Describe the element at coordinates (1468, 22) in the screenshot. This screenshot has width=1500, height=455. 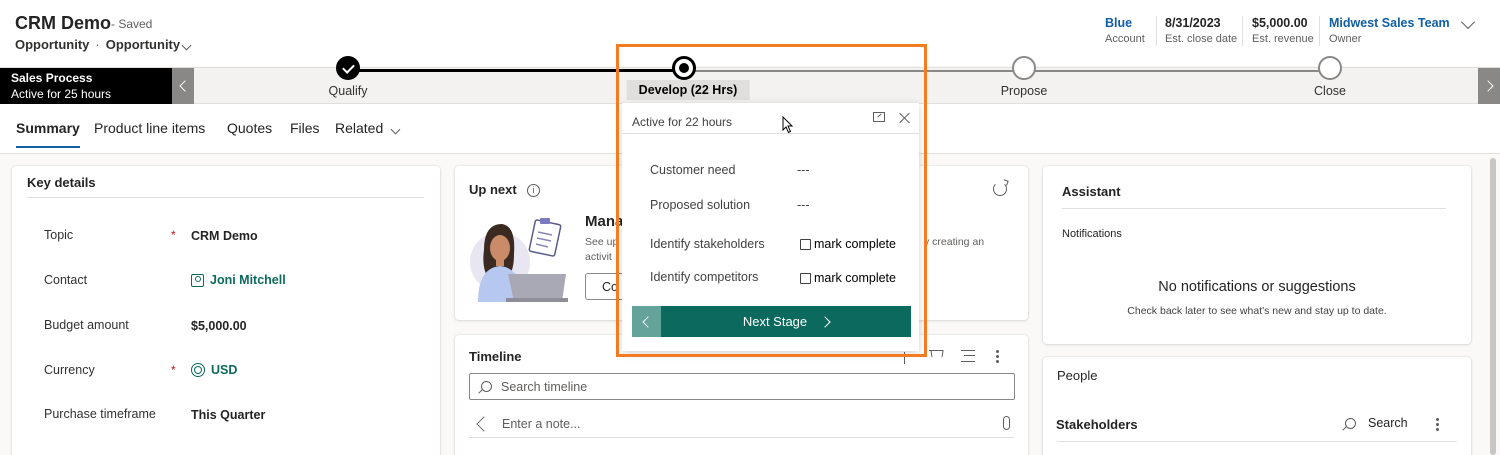
I see `expand-header-chevron-icon` at that location.